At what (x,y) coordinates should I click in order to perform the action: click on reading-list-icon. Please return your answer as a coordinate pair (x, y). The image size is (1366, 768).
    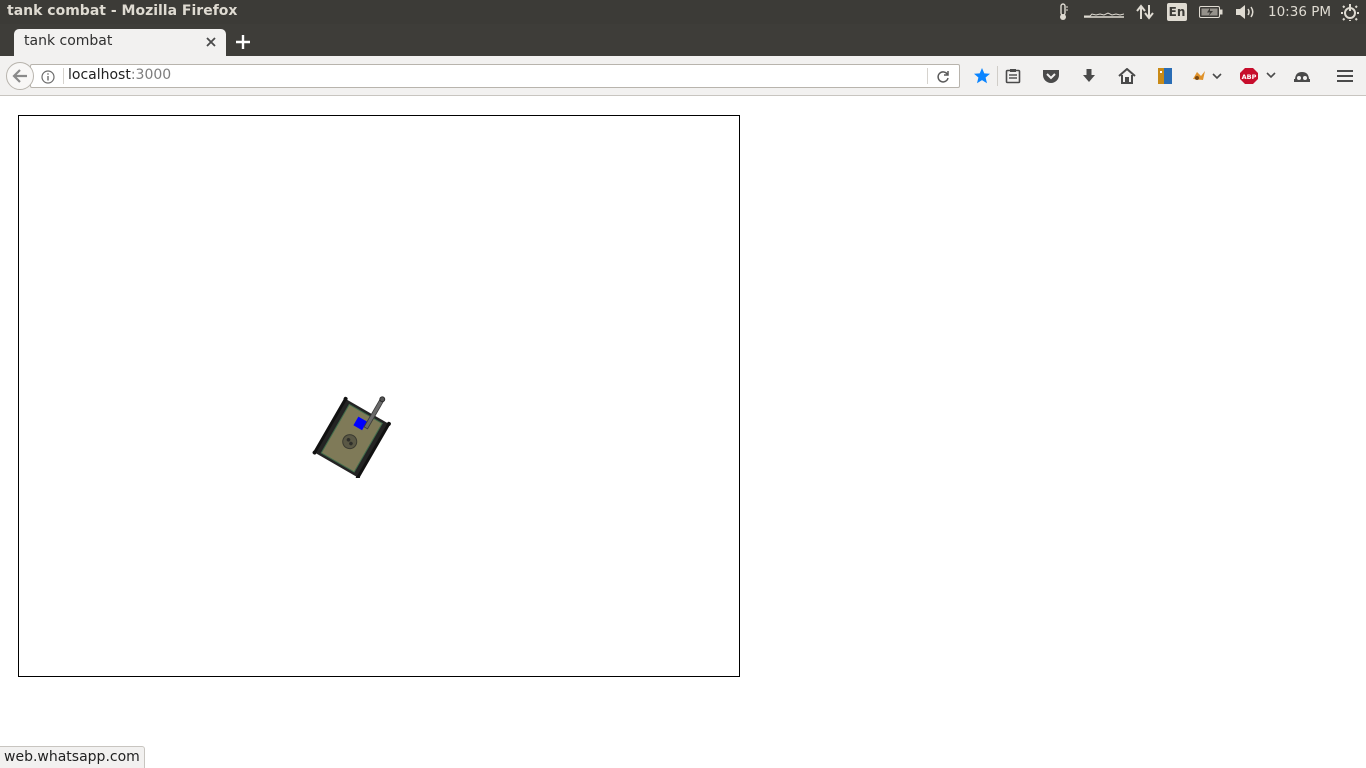
    Looking at the image, I should click on (1013, 76).